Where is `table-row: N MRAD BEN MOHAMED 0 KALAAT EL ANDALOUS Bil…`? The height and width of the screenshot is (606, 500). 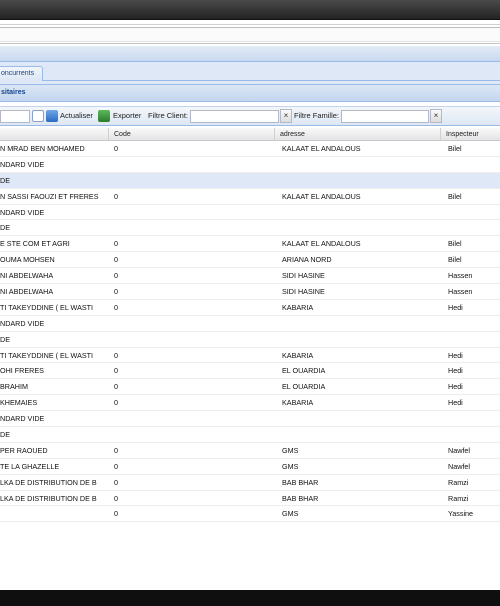 table-row: N MRAD BEN MOHAMED 0 KALAAT EL ANDALOUS Bil… is located at coordinates (250, 149).